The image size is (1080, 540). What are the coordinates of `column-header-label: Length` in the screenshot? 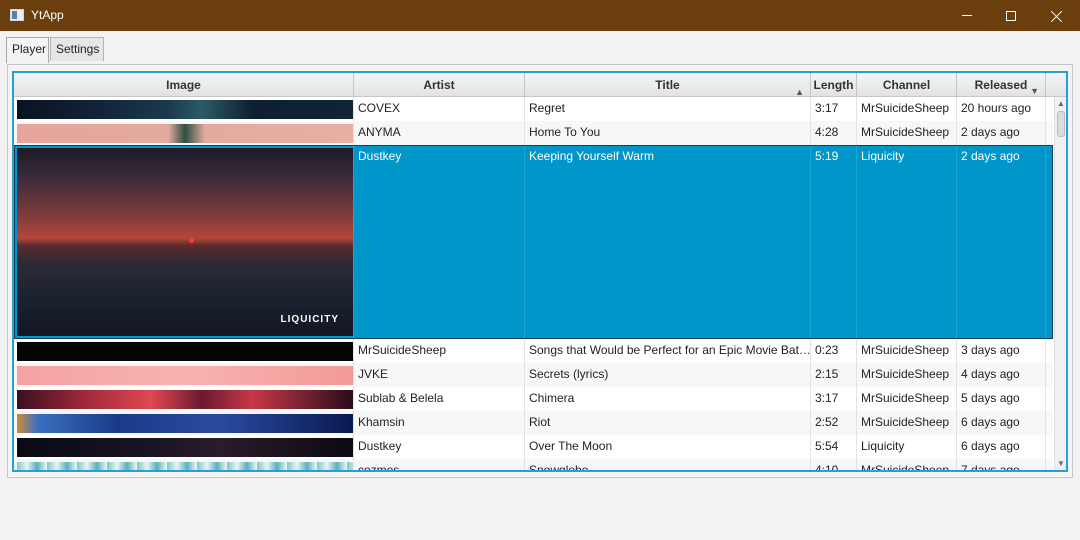 It's located at (833, 85).